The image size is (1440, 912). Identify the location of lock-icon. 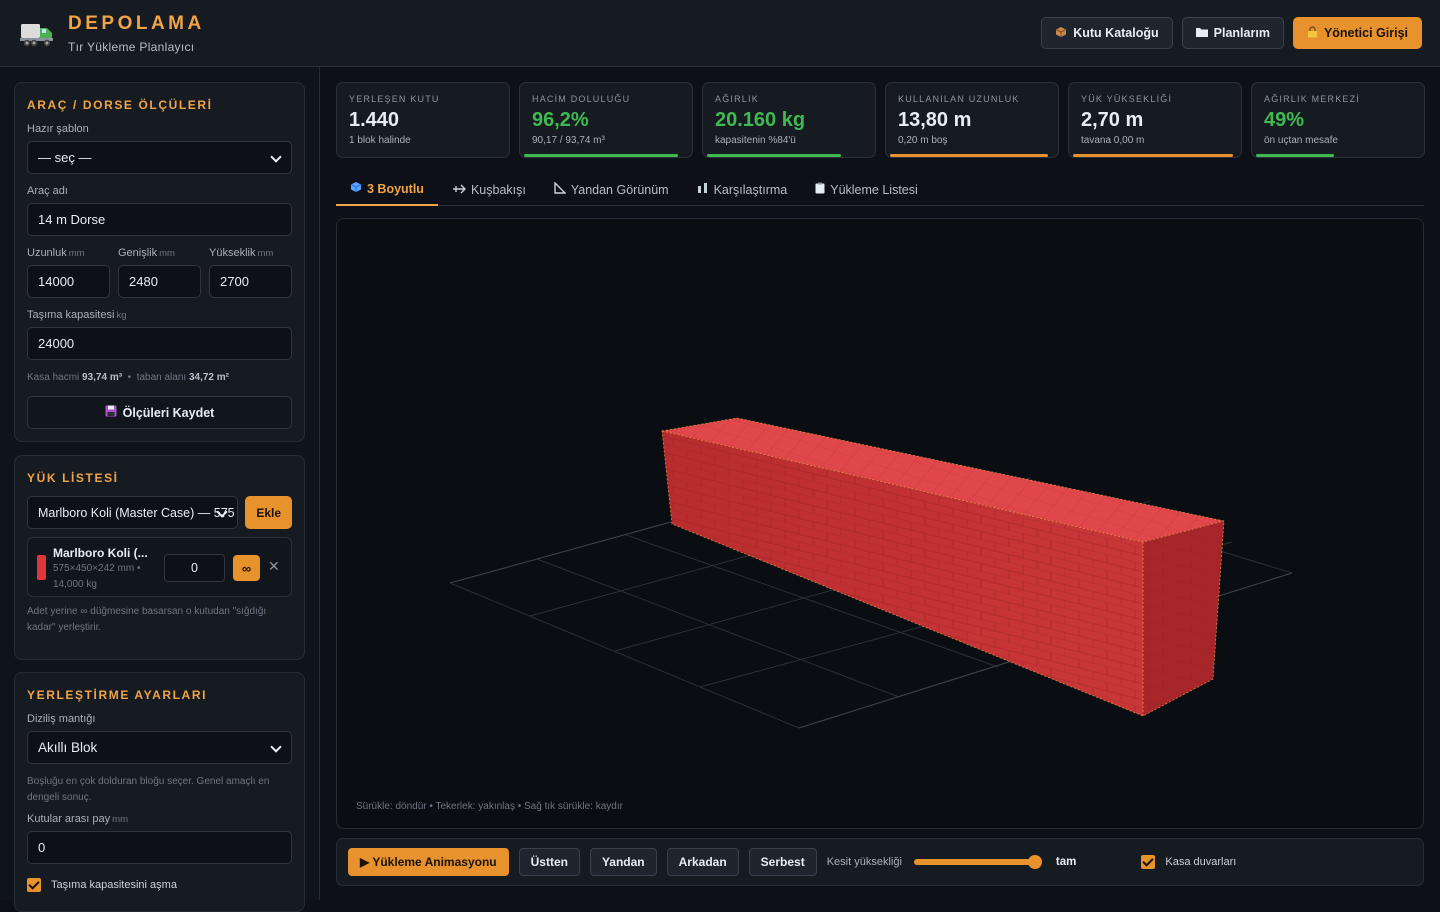
(1312, 33).